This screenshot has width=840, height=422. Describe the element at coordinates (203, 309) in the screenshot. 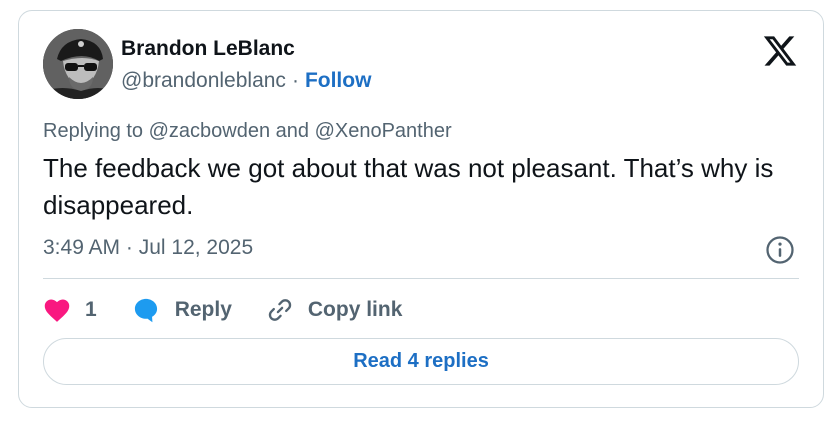

I see `reply-label: Reply` at that location.